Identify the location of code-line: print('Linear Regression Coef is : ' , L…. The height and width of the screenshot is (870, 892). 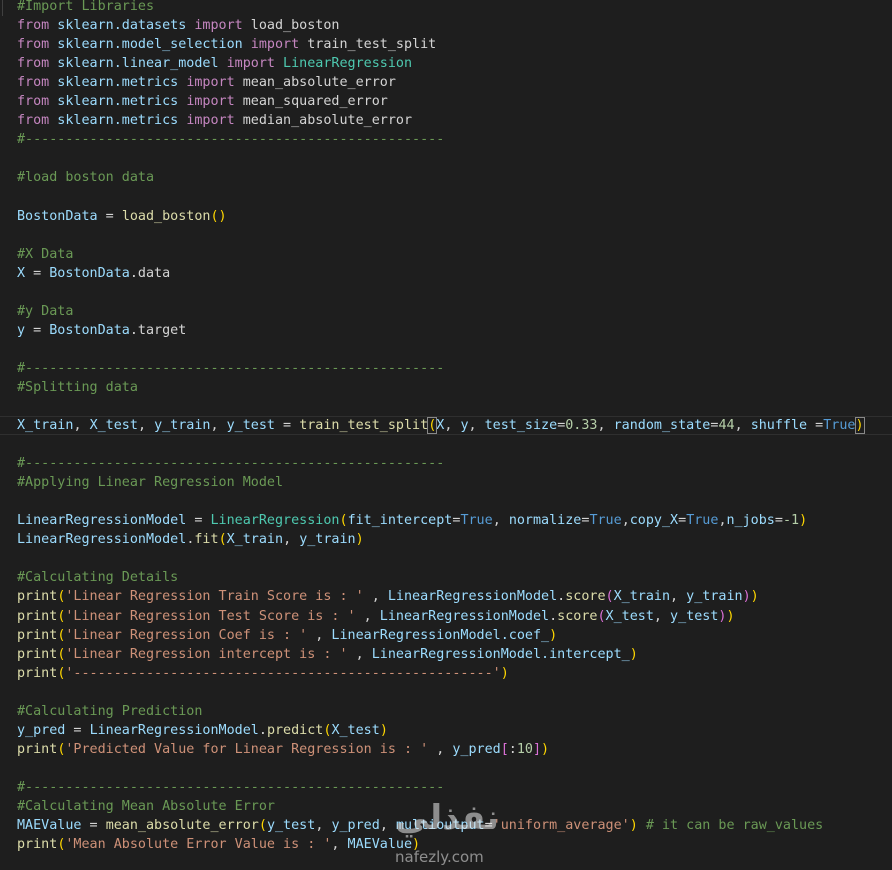
(446, 635).